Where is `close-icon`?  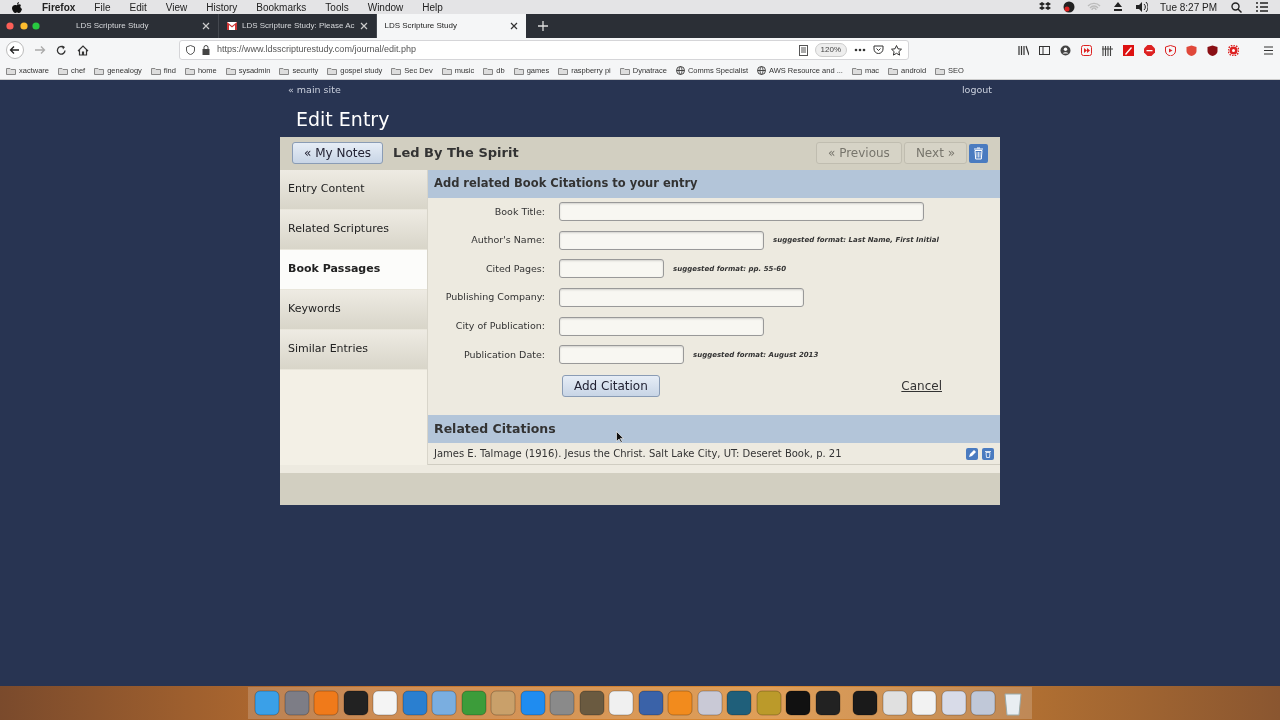
close-icon is located at coordinates (513, 26).